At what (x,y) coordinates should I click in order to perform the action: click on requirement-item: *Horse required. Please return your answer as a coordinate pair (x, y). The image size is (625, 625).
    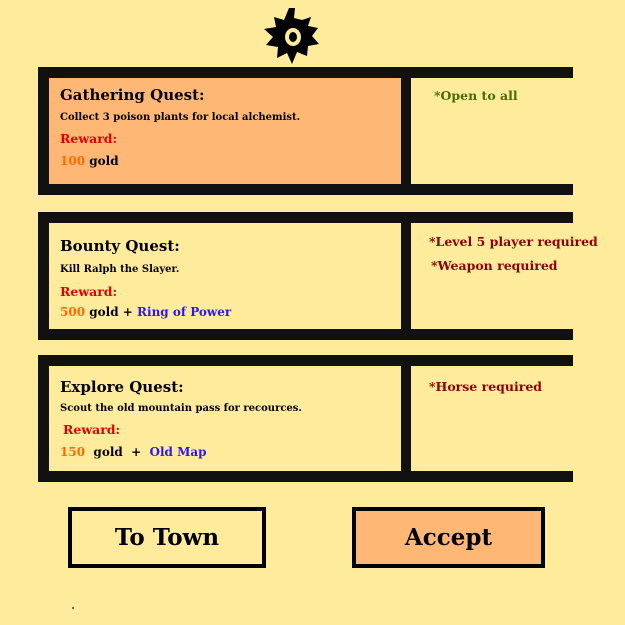
    Looking at the image, I should click on (486, 386).